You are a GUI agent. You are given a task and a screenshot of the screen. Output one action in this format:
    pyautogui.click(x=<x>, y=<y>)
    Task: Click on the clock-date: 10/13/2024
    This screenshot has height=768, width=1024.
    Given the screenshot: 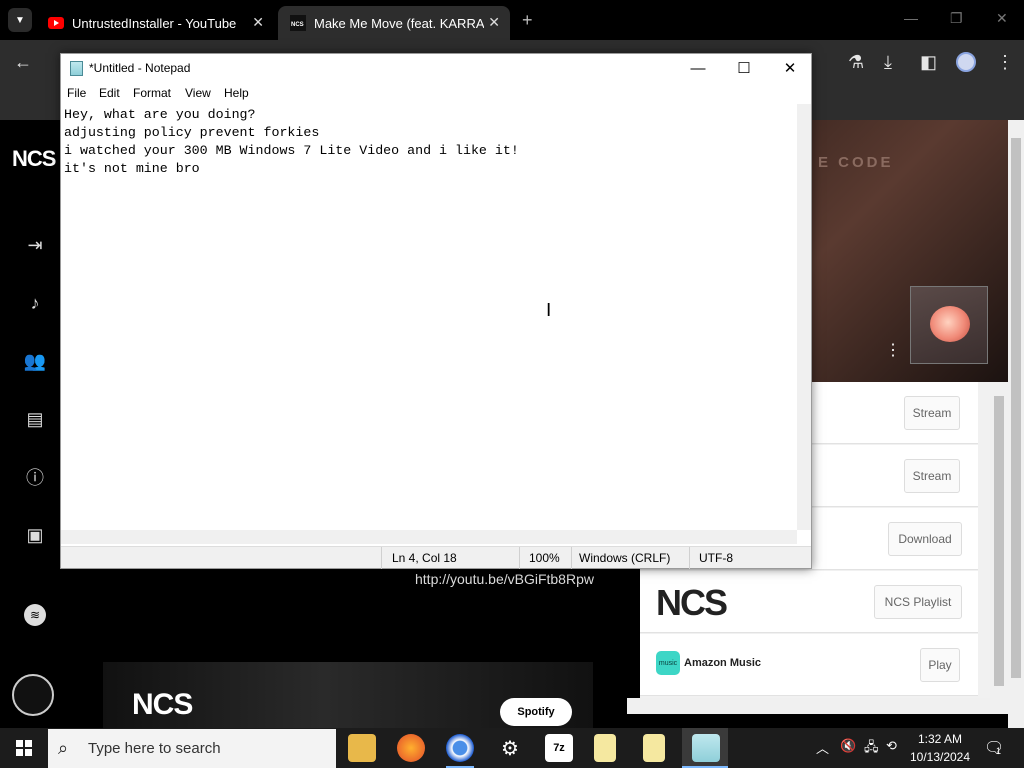 What is the action you would take?
    pyautogui.click(x=940, y=757)
    